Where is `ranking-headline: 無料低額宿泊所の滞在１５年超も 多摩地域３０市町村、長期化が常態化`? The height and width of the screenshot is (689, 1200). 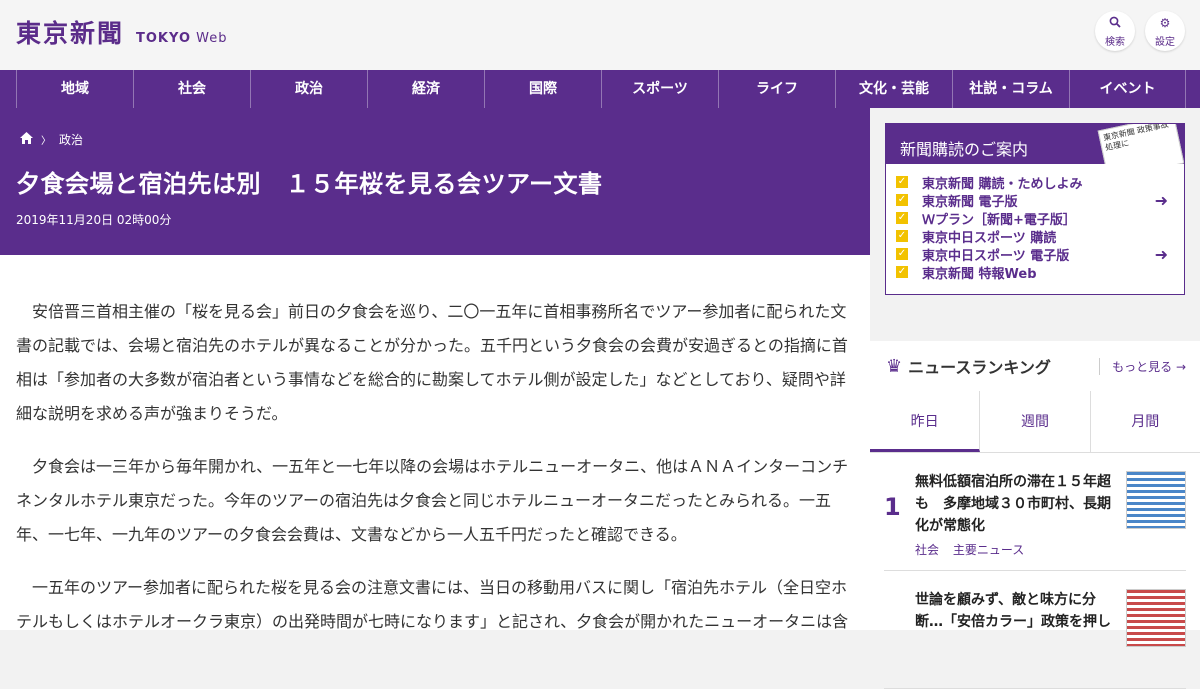
ranking-headline: 無料低額宿泊所の滞在１５年超も 多摩地域３０市町村、長期化が常態化 is located at coordinates (1015, 504).